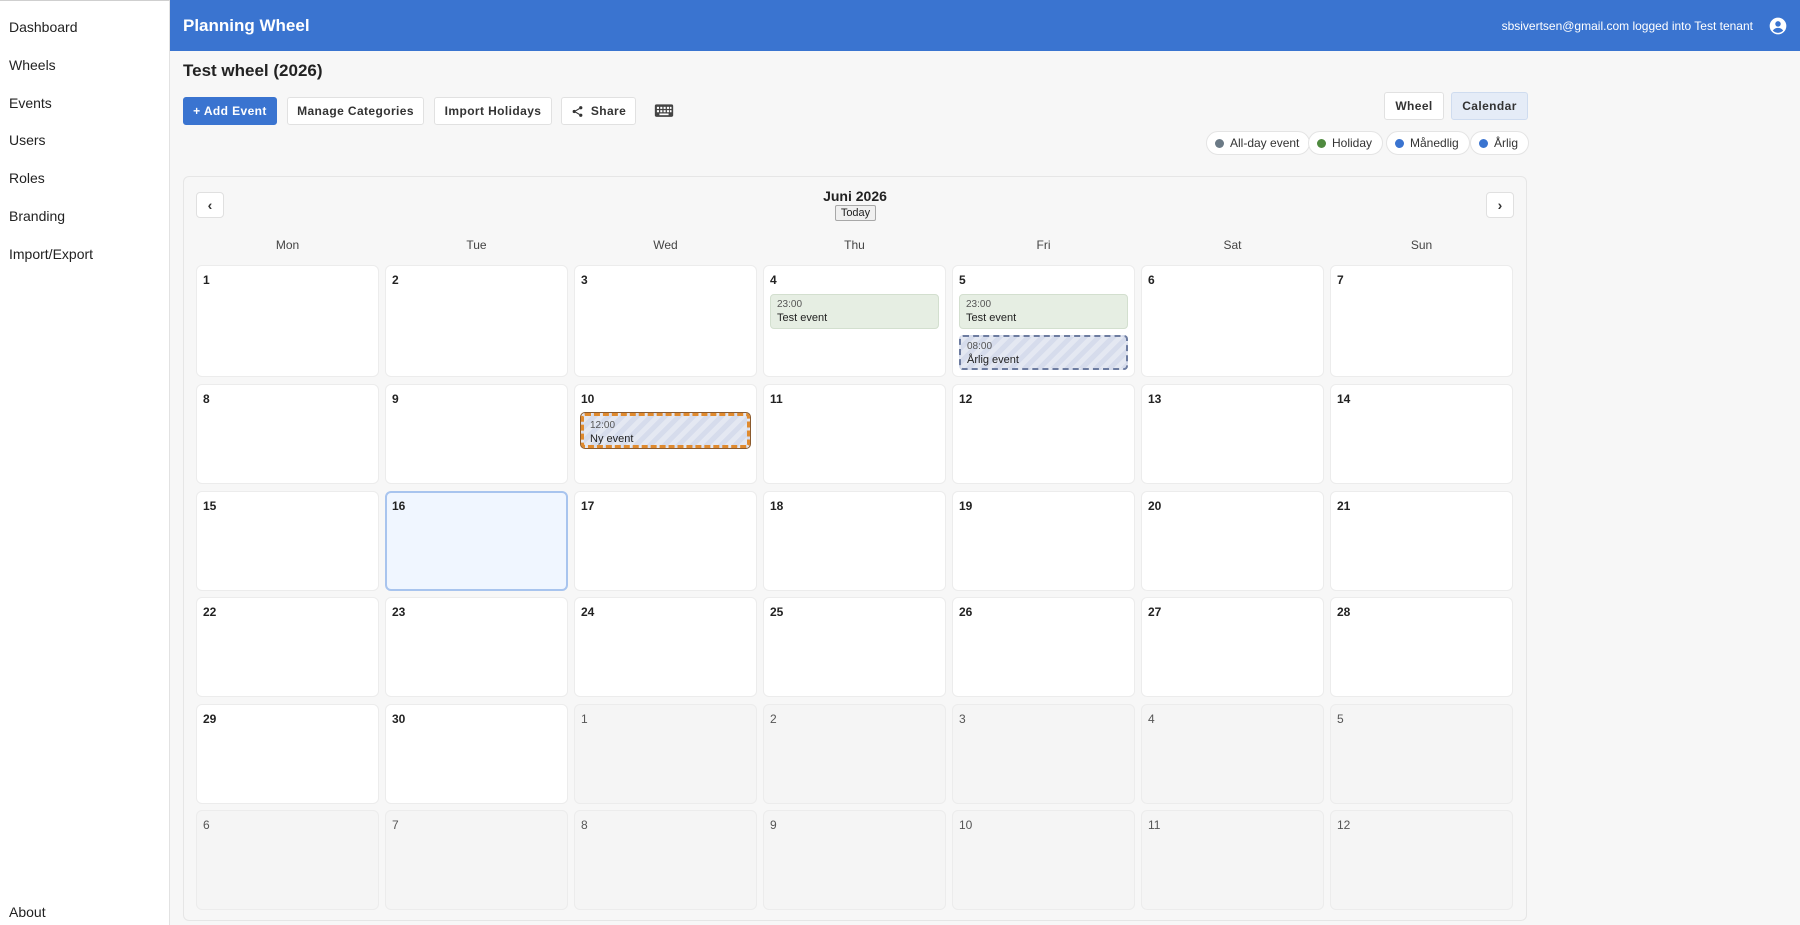 This screenshot has width=1800, height=925. Describe the element at coordinates (51, 254) in the screenshot. I see `sidebar-item-import-export: Import/Export` at that location.